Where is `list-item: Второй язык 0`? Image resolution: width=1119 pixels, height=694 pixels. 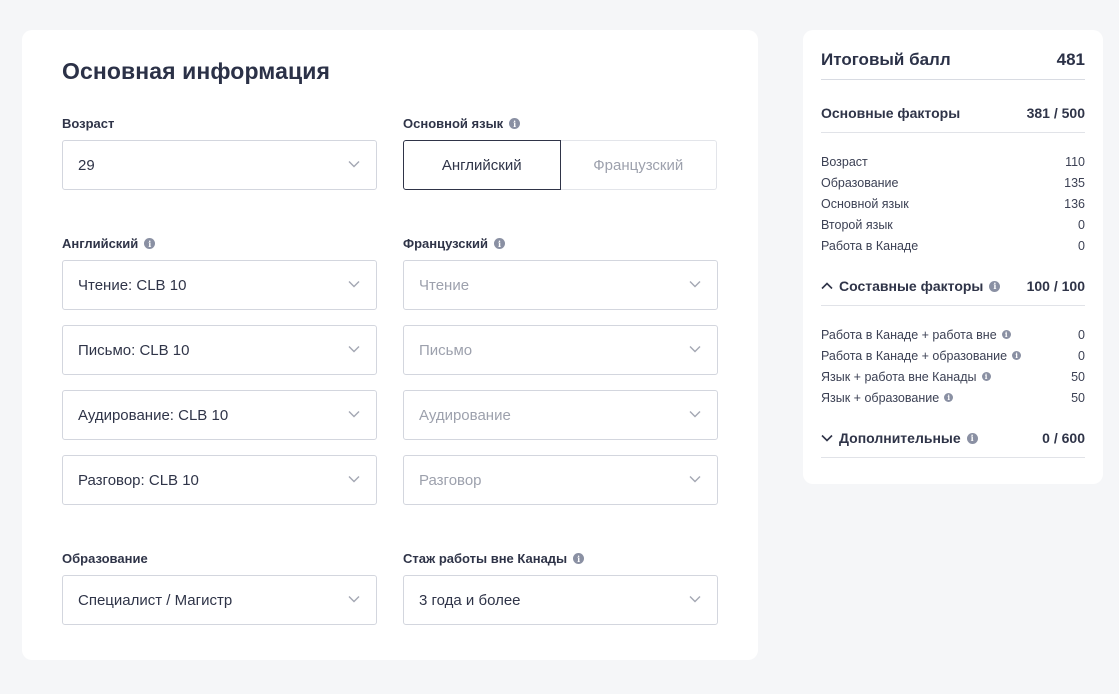 list-item: Второй язык 0 is located at coordinates (953, 224).